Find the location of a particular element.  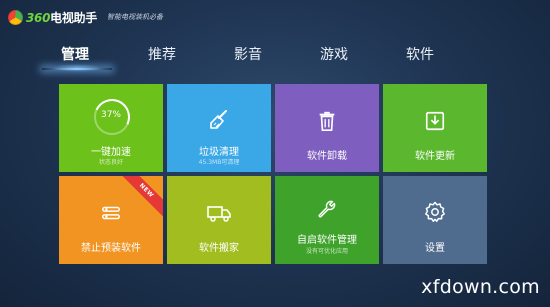

app-title: 360电视助手 is located at coordinates (61, 17).